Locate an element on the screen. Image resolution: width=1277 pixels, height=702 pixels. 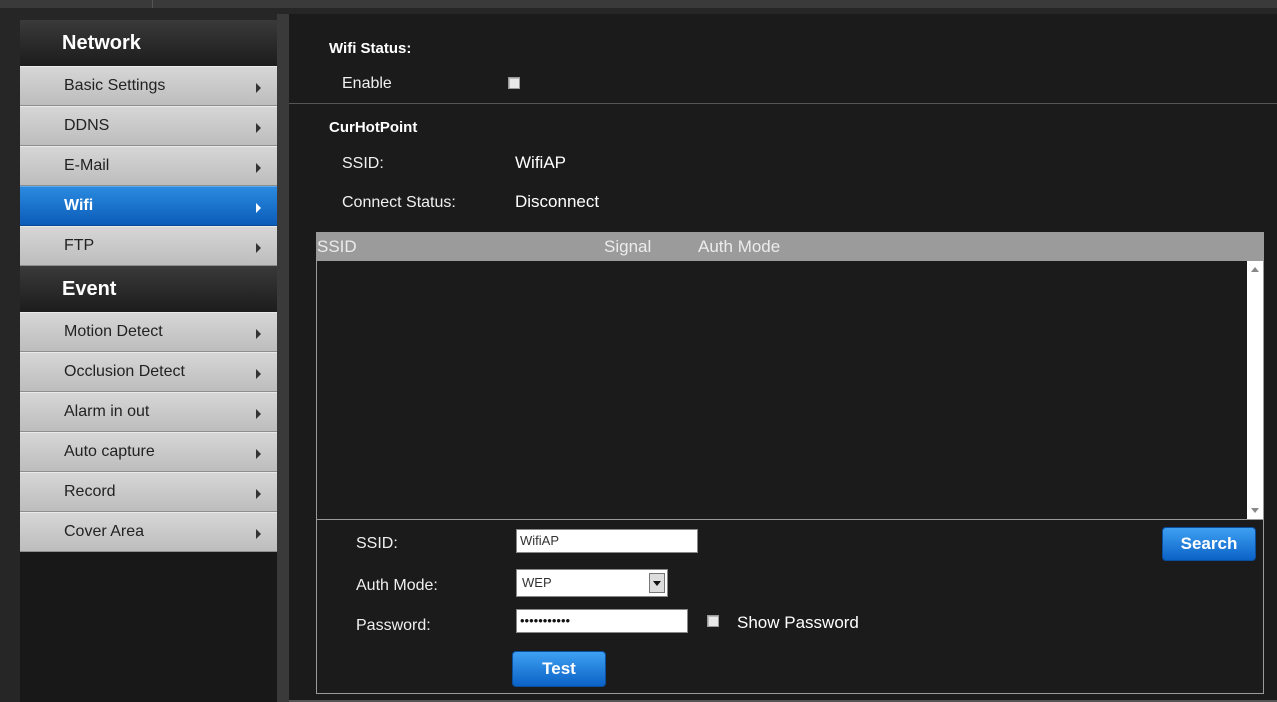
sidebar-item-auto-capture: Auto capture is located at coordinates (148, 452).